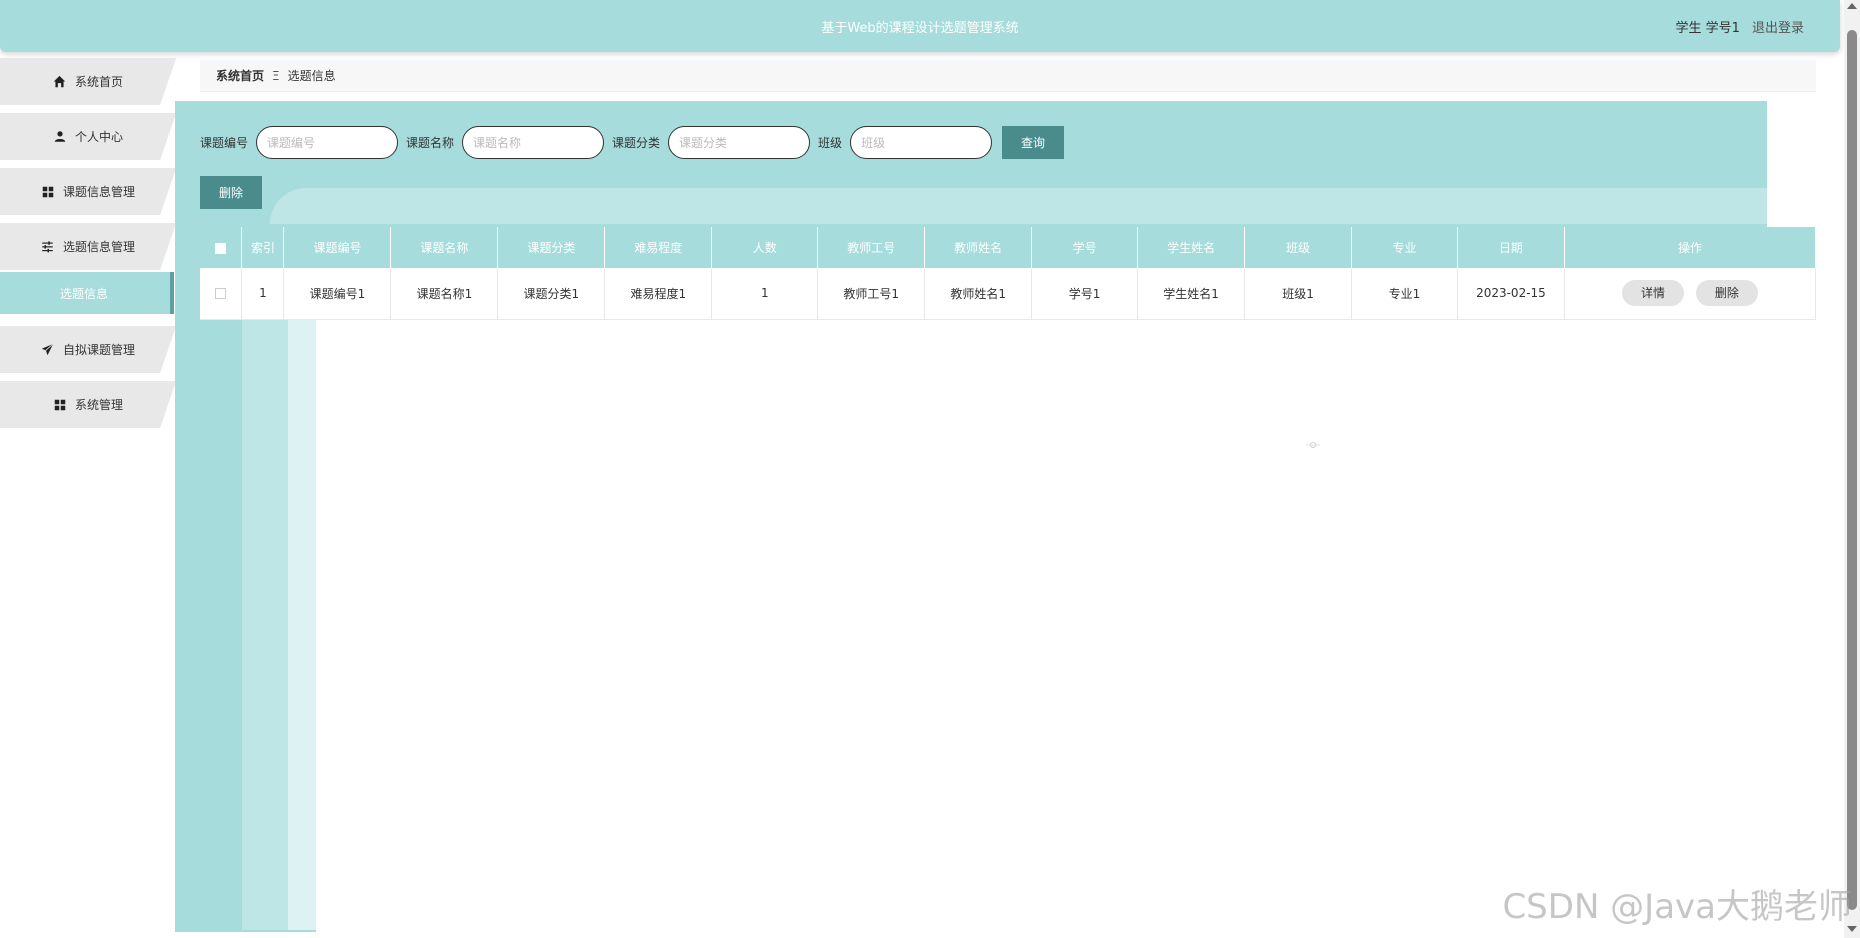  What do you see at coordinates (871, 294) in the screenshot?
I see `table-cell: 教师工号1` at bounding box center [871, 294].